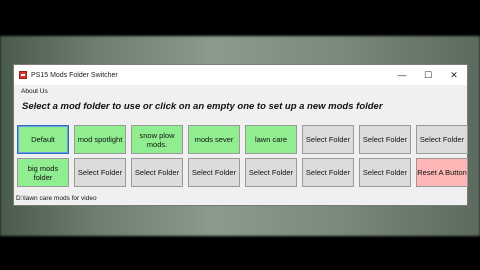 Image resolution: width=480 pixels, height=270 pixels. I want to click on folder-button-1: Default, so click(43, 139).